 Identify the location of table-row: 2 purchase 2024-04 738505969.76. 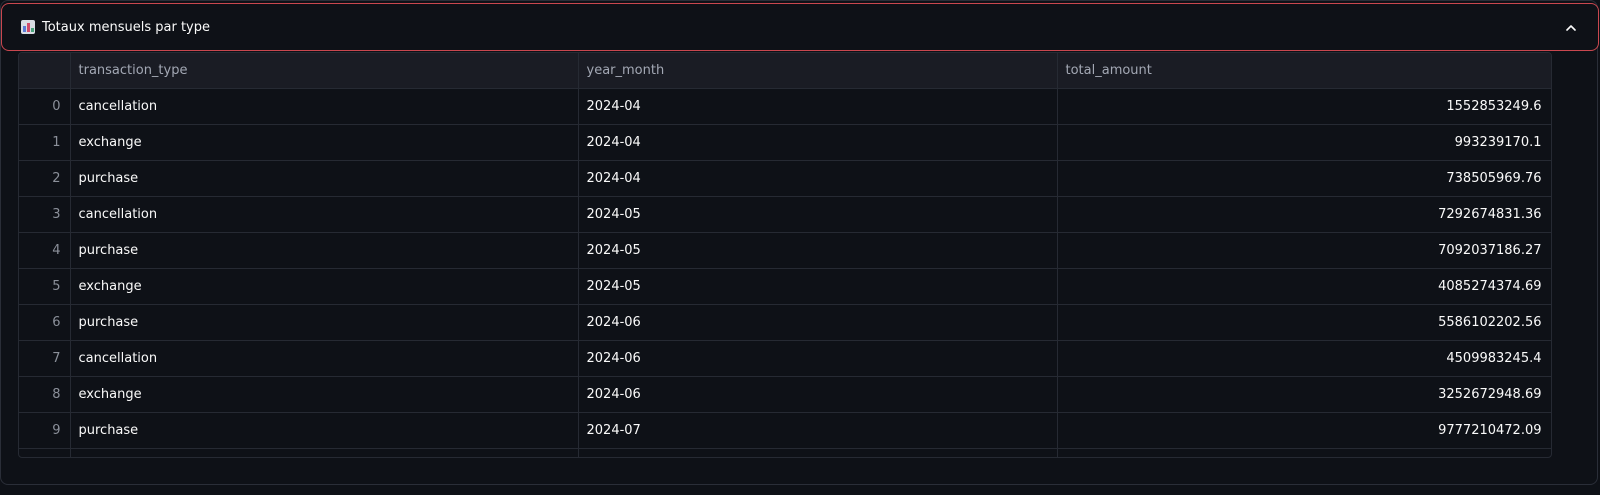
(785, 178).